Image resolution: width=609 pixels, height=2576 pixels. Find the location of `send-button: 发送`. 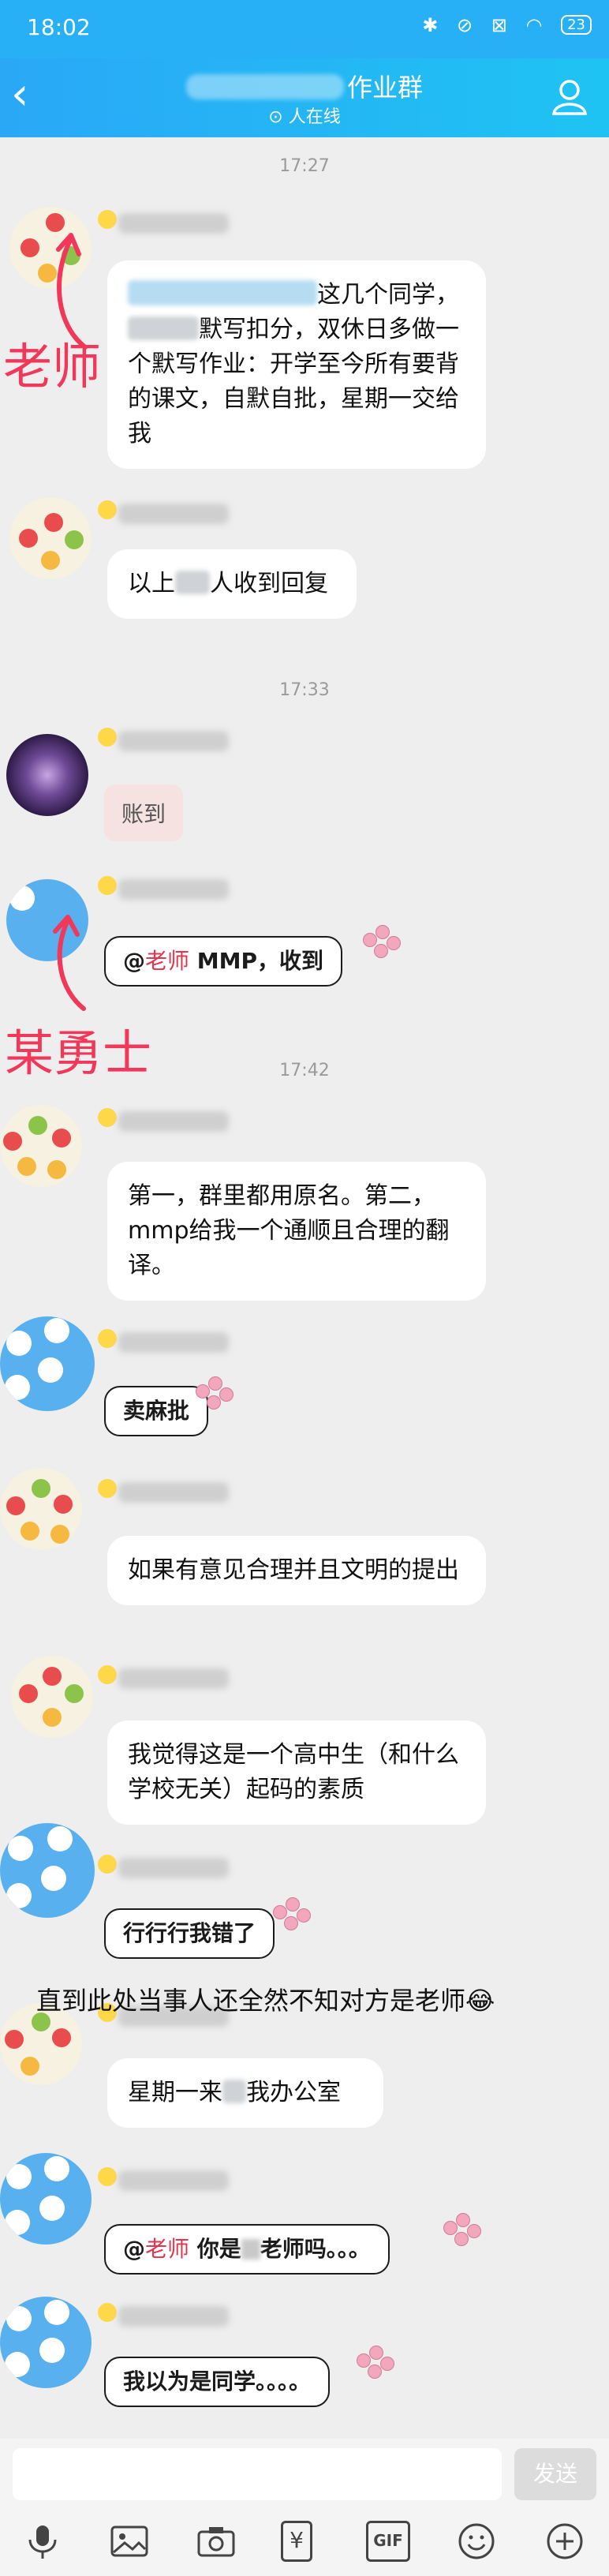

send-button: 发送 is located at coordinates (555, 2474).